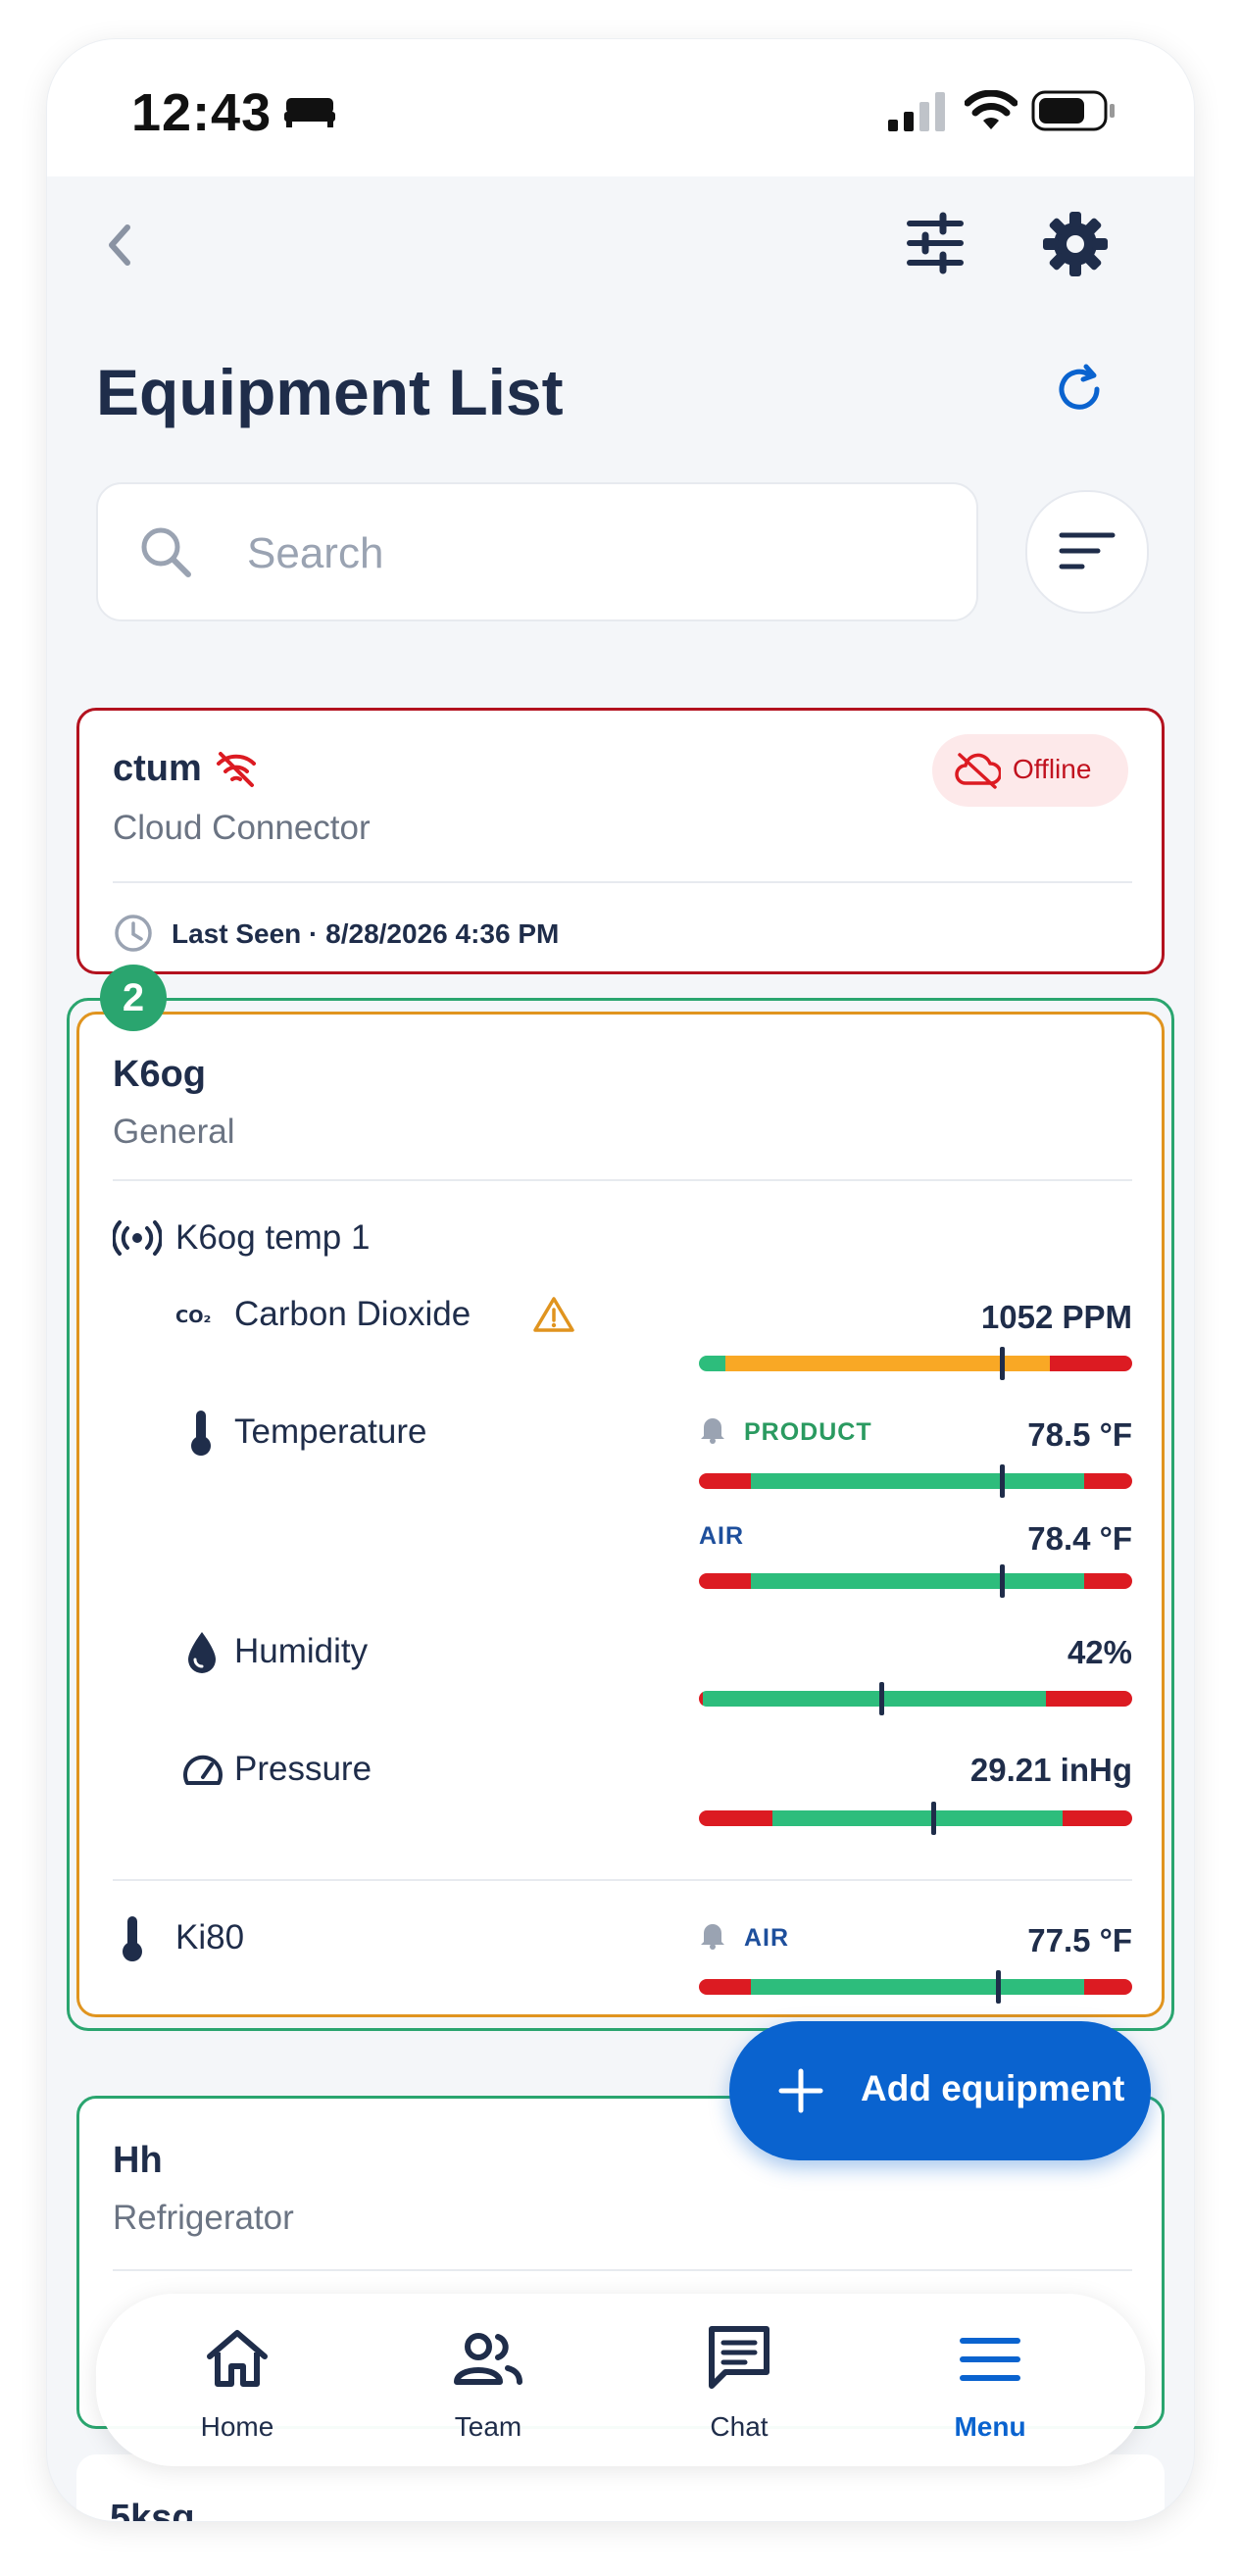 This screenshot has height=2576, width=1241. What do you see at coordinates (537, 551) in the screenshot?
I see `search-input: Search` at bounding box center [537, 551].